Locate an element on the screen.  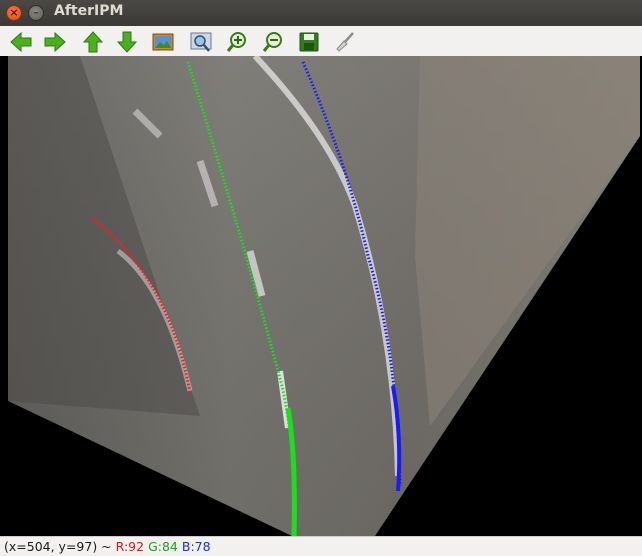
arrow-left-icon is located at coordinates (21, 42).